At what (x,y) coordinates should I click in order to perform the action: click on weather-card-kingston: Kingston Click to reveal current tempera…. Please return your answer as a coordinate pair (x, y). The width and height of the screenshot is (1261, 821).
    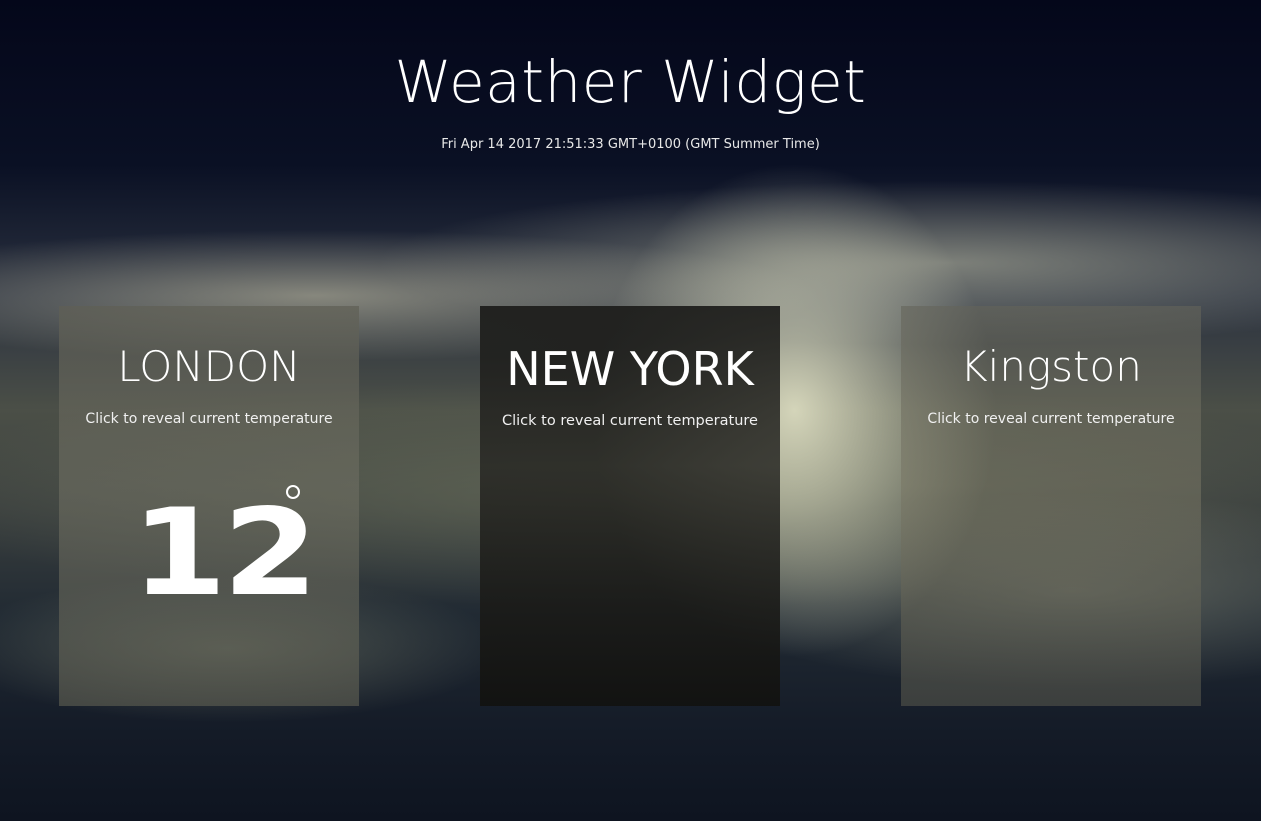
    Looking at the image, I should click on (1051, 506).